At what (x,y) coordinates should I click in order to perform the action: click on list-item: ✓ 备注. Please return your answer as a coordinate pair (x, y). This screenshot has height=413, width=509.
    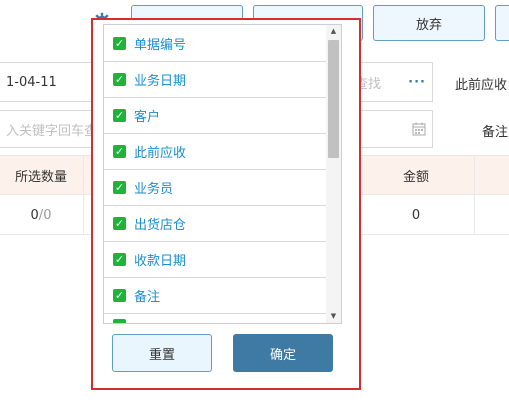
    Looking at the image, I should click on (216, 295).